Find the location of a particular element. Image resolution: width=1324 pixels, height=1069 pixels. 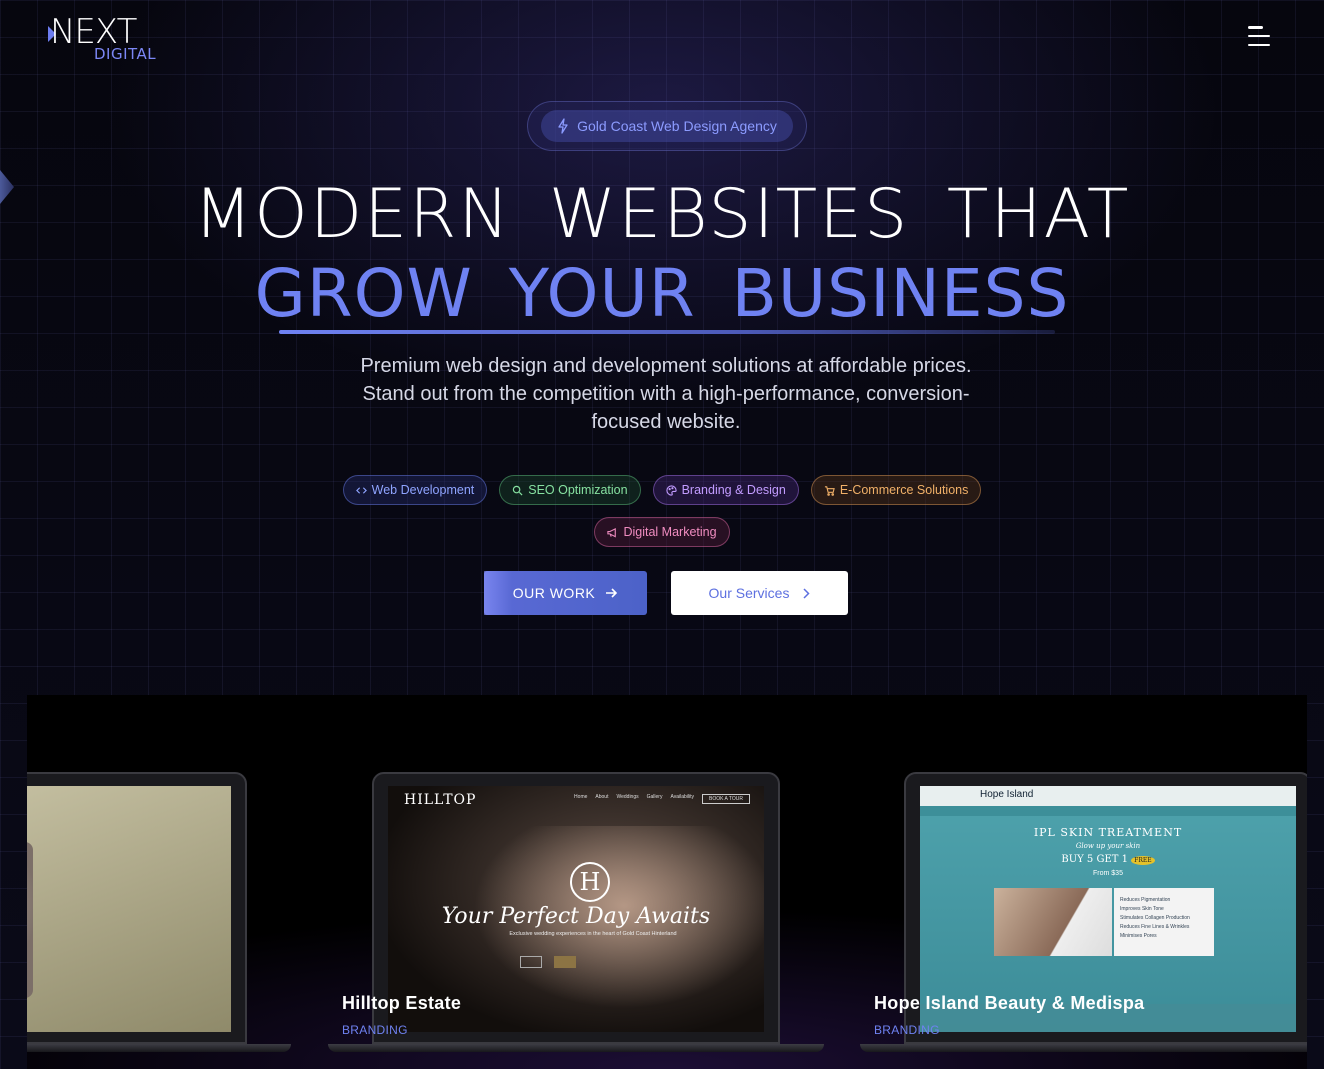

lightning-icon is located at coordinates (563, 126).